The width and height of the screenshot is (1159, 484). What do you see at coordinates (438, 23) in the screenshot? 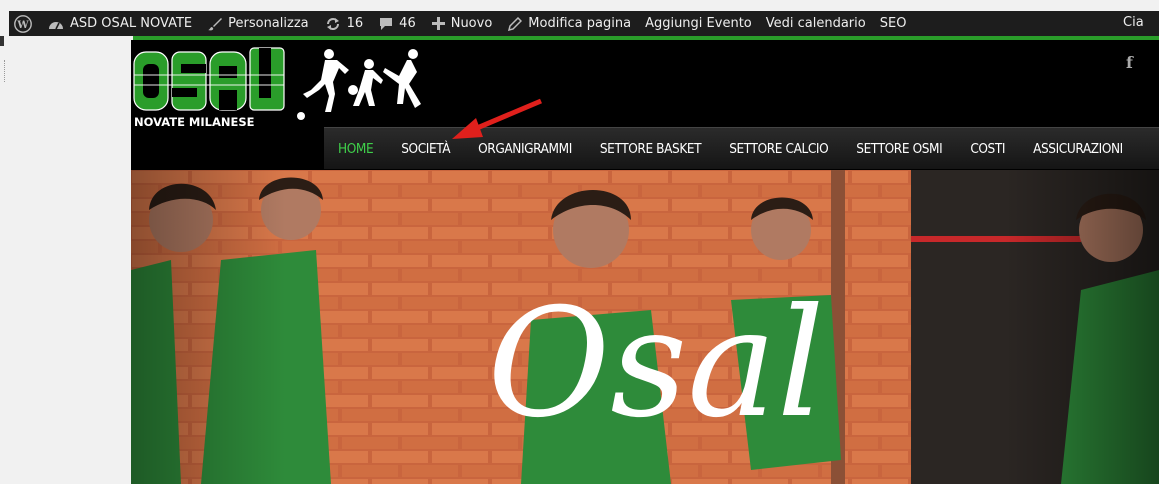
I see `plus-icon` at bounding box center [438, 23].